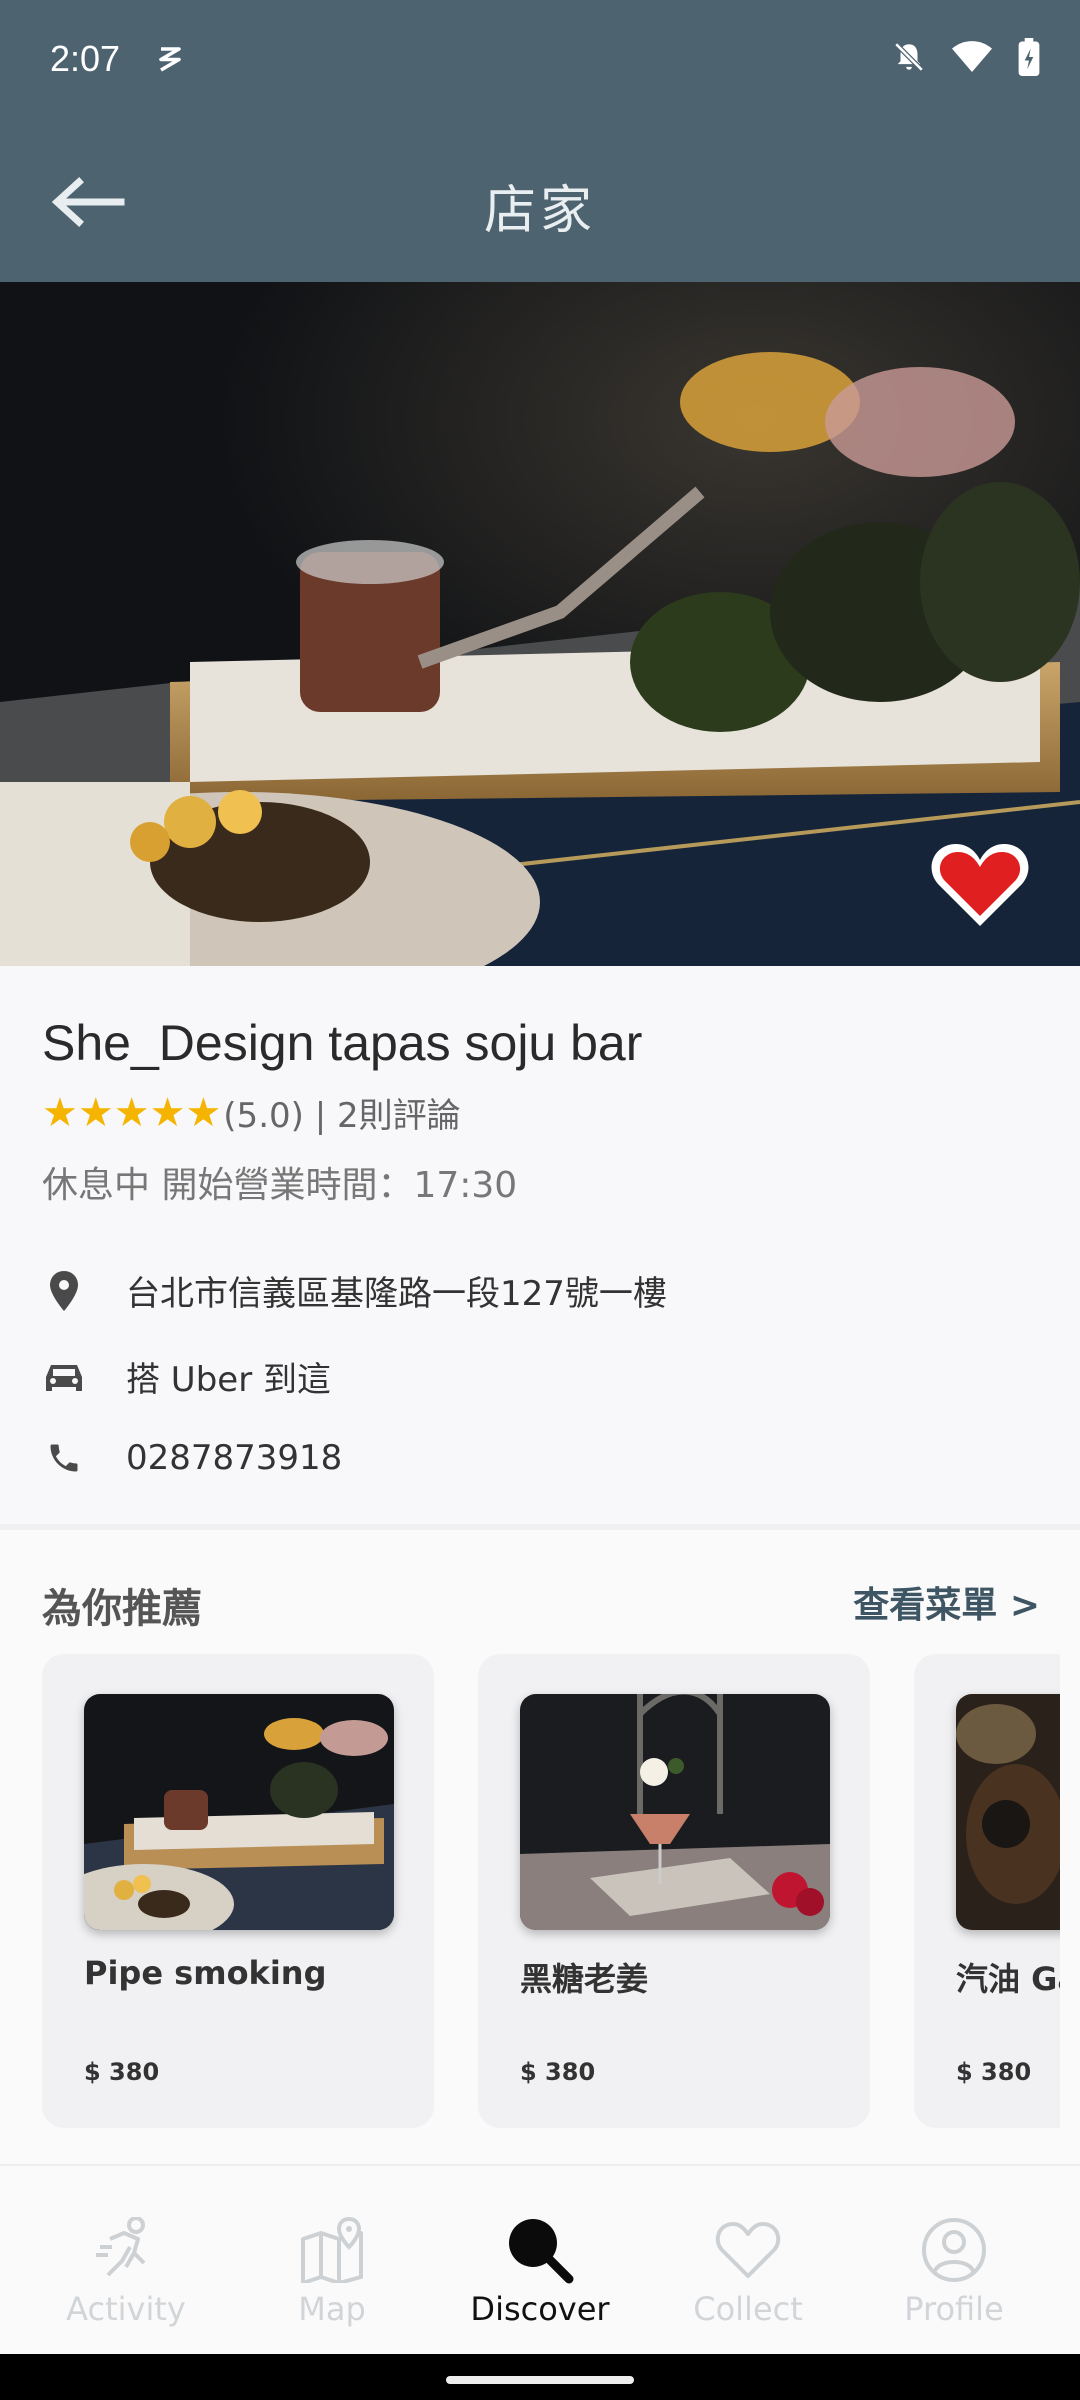 This screenshot has height=2400, width=1080. Describe the element at coordinates (332, 2309) in the screenshot. I see `nav-label: Map` at that location.